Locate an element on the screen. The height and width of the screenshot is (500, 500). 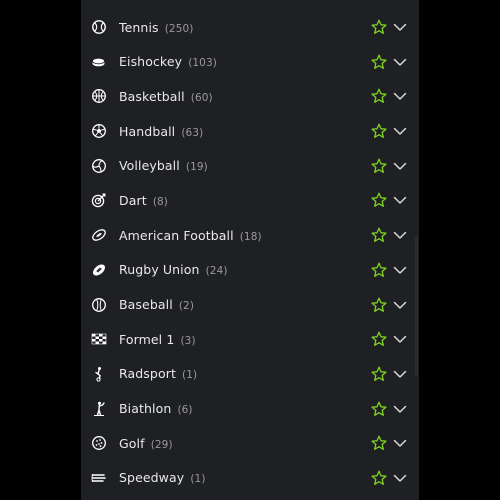
event-count: (103) is located at coordinates (202, 63).